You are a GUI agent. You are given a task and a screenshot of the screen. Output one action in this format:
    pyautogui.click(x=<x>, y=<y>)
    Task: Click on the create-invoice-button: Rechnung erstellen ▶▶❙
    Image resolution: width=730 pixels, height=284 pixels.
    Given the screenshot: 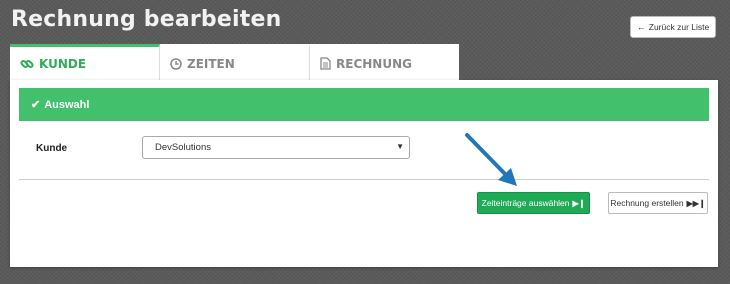 What is the action you would take?
    pyautogui.click(x=658, y=203)
    